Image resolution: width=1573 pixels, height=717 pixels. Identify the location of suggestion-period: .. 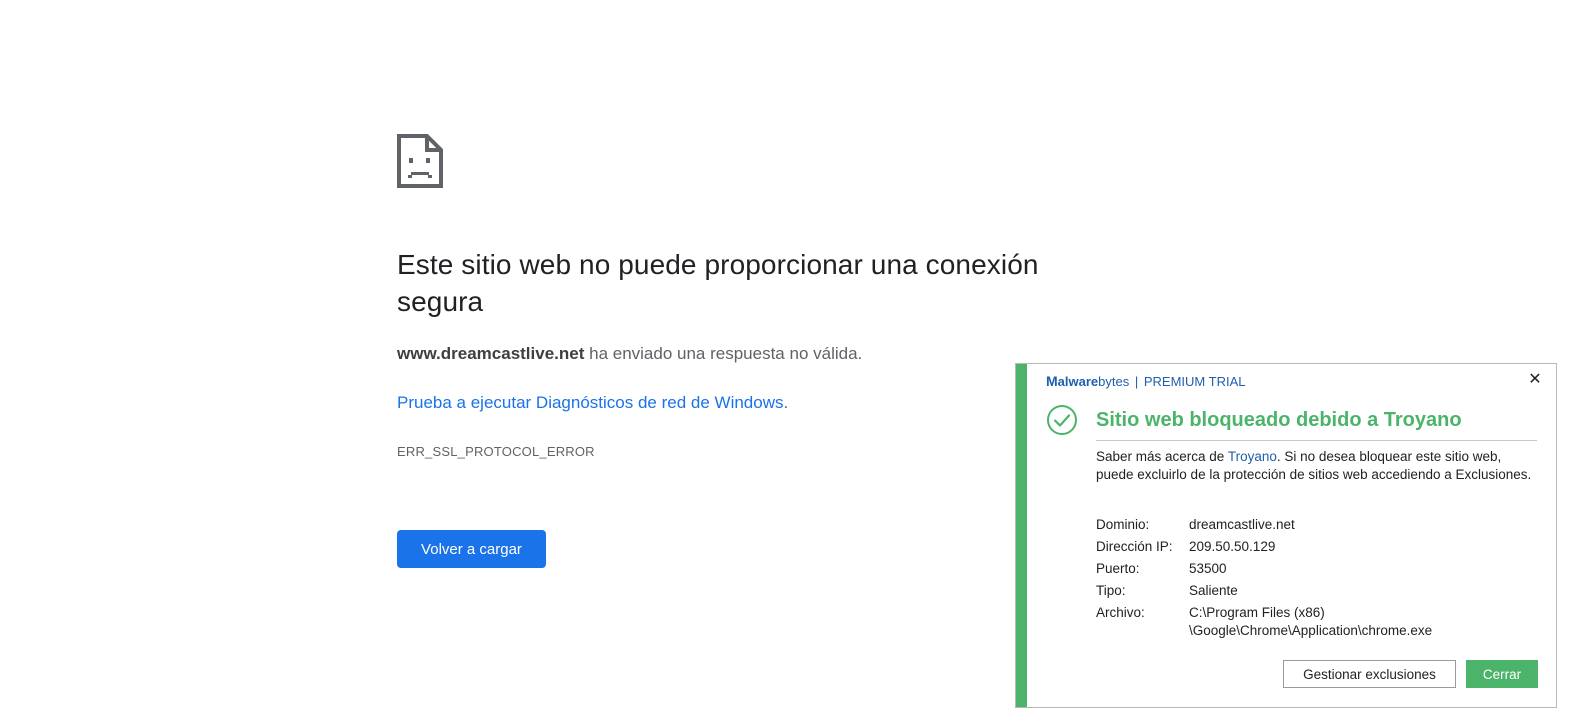
(786, 402).